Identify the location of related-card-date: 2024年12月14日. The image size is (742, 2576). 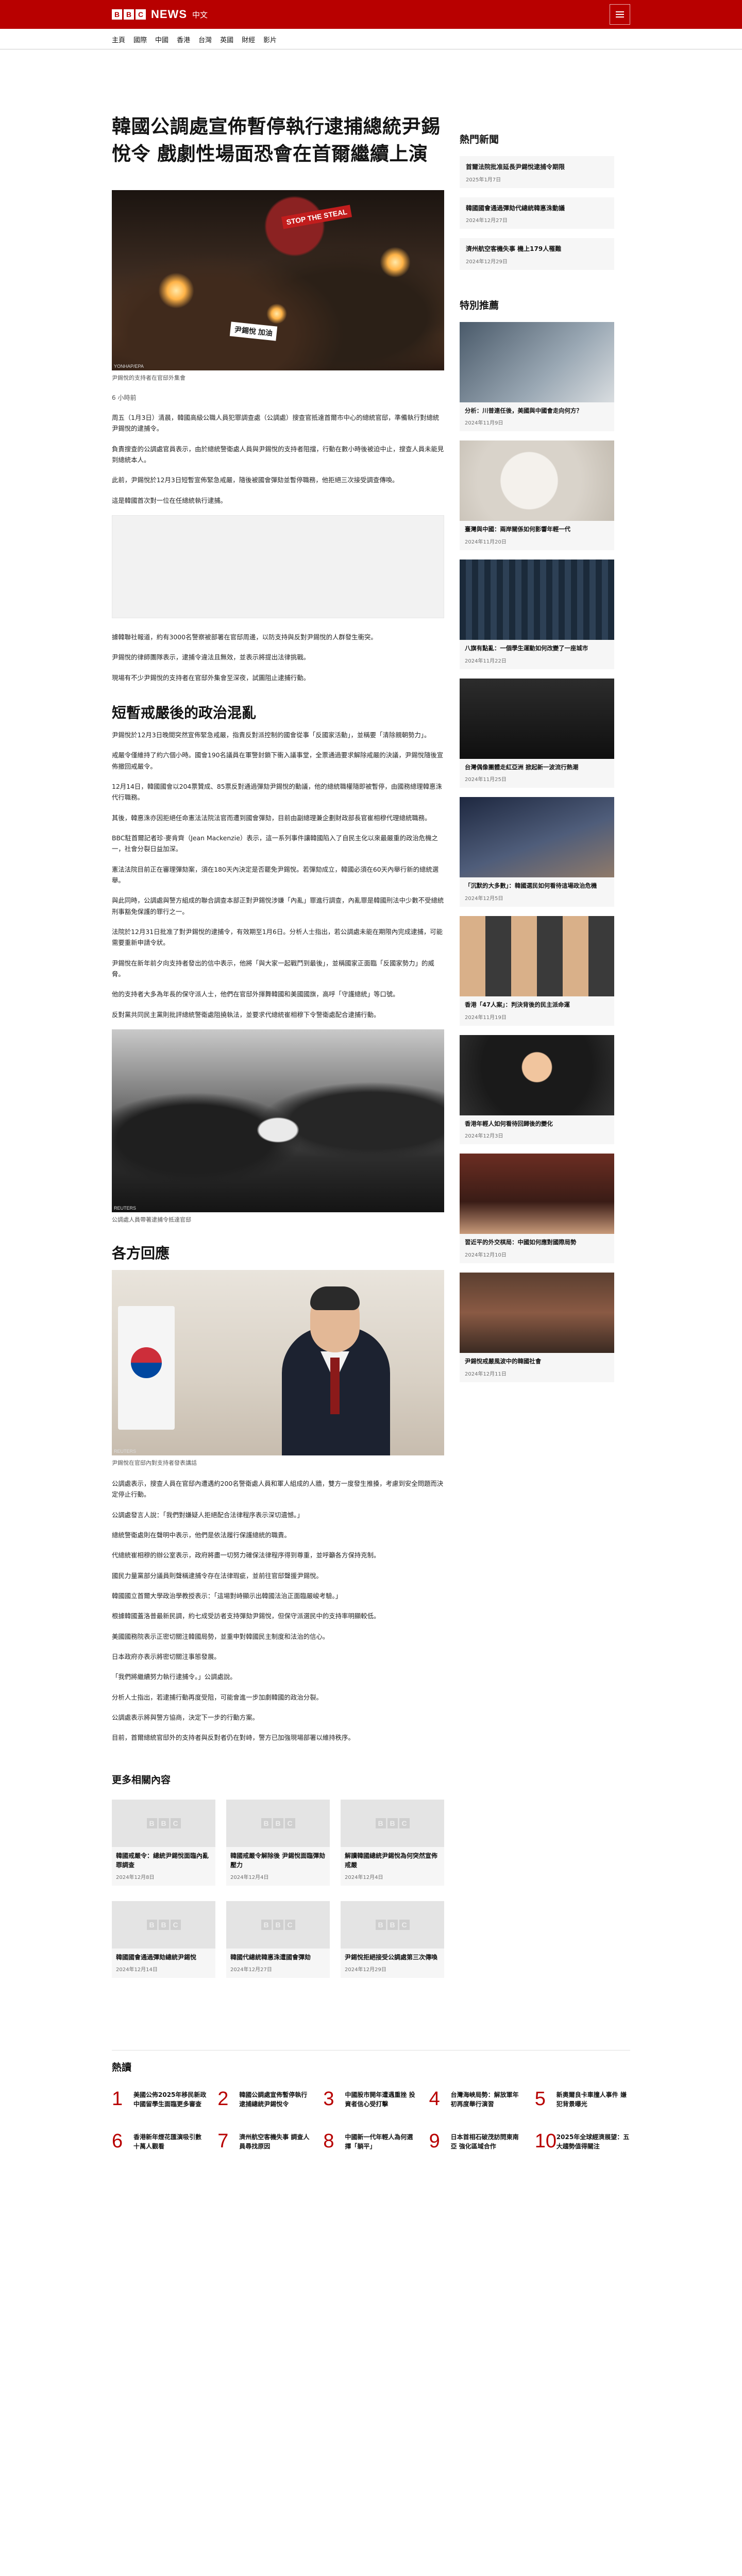
(137, 1970).